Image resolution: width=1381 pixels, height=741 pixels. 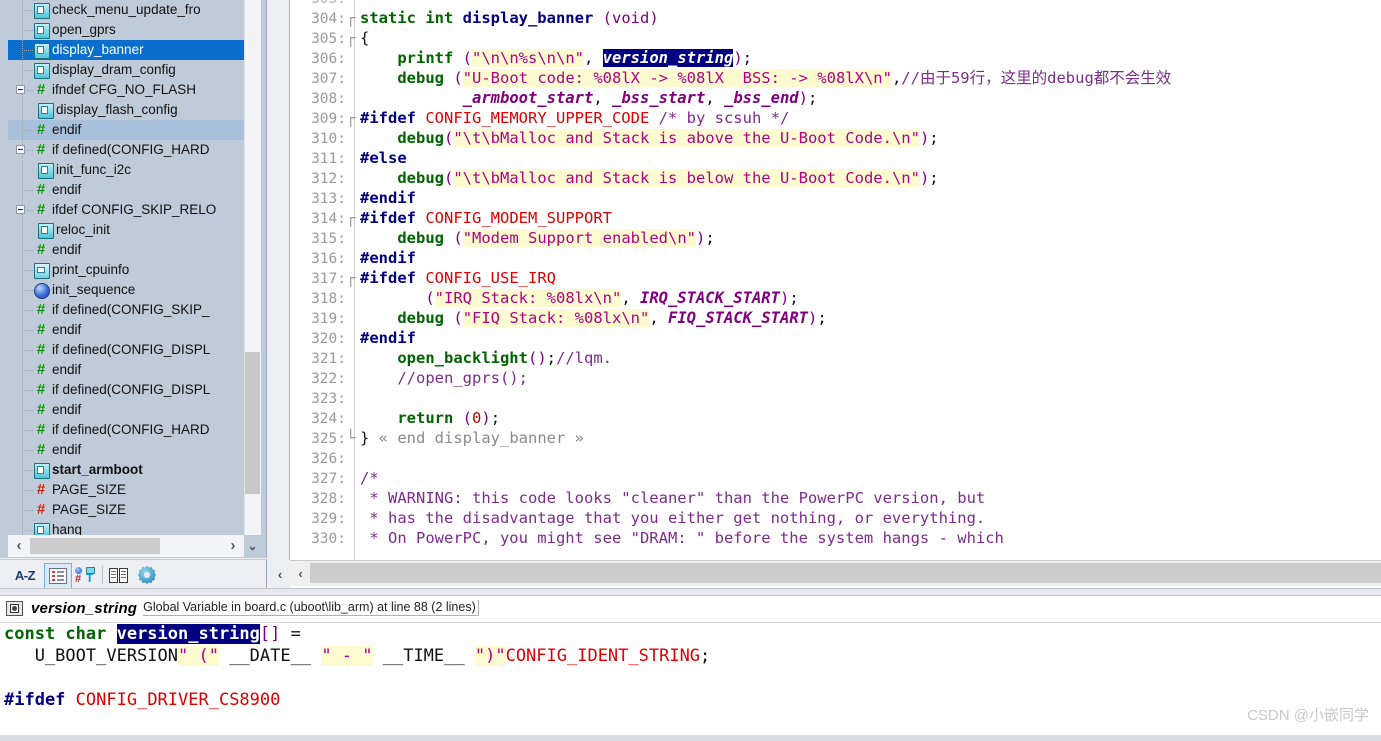 What do you see at coordinates (300, 573) in the screenshot?
I see `editor-scroll-left-arrow-icon: ‹` at bounding box center [300, 573].